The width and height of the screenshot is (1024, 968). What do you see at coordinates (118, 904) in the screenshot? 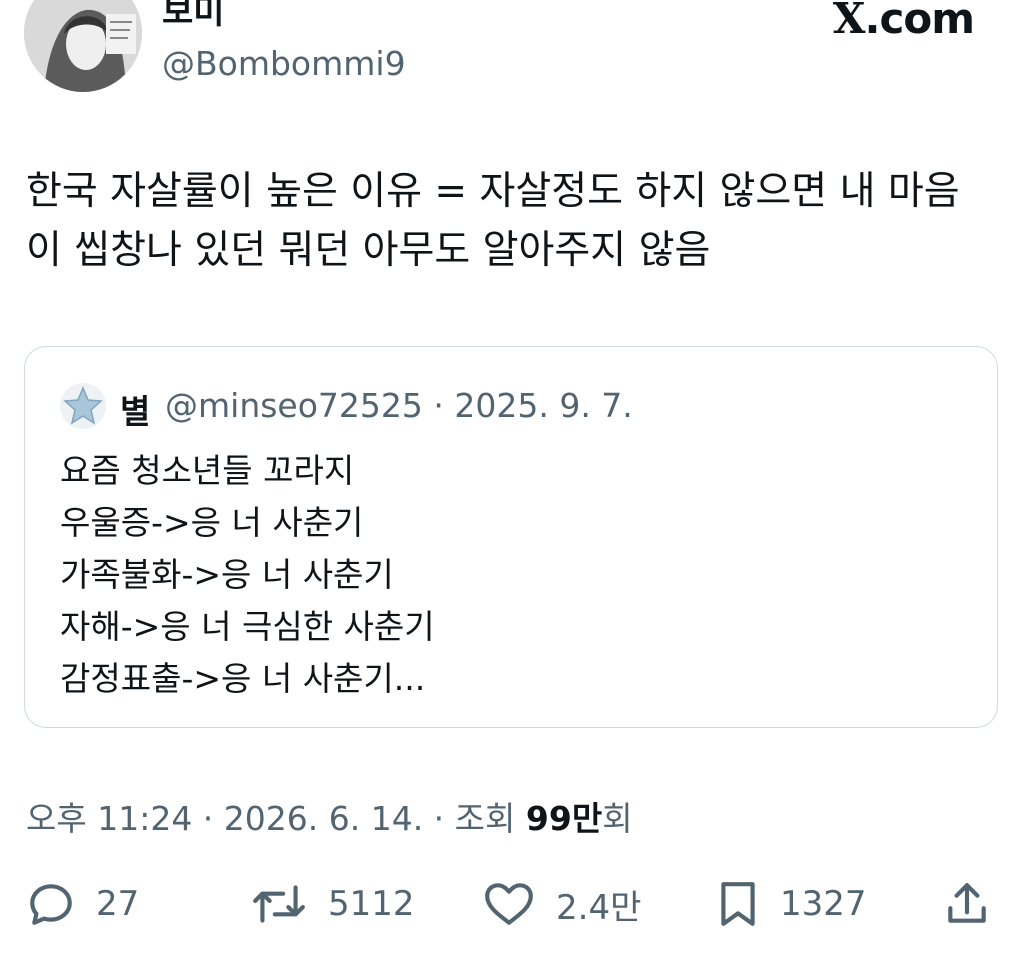
I see `reply-count: 27` at bounding box center [118, 904].